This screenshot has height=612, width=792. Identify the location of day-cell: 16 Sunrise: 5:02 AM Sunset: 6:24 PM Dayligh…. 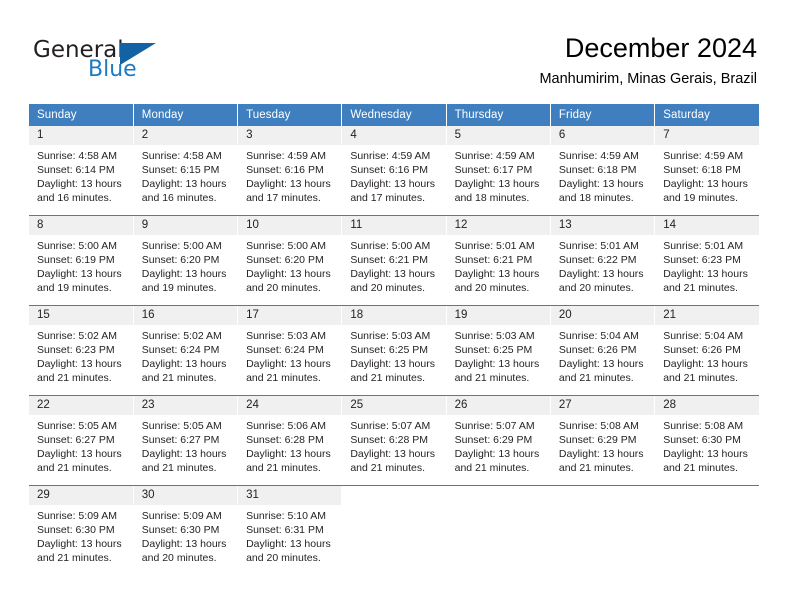
(186, 350).